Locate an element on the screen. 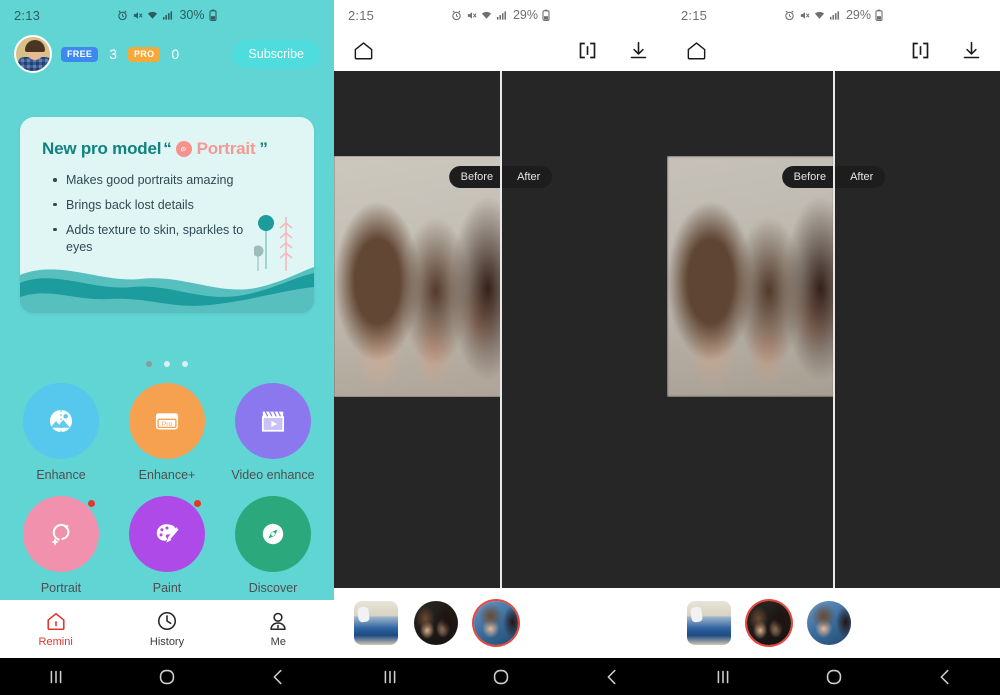  thumbnail-strip is located at coordinates (500, 623).